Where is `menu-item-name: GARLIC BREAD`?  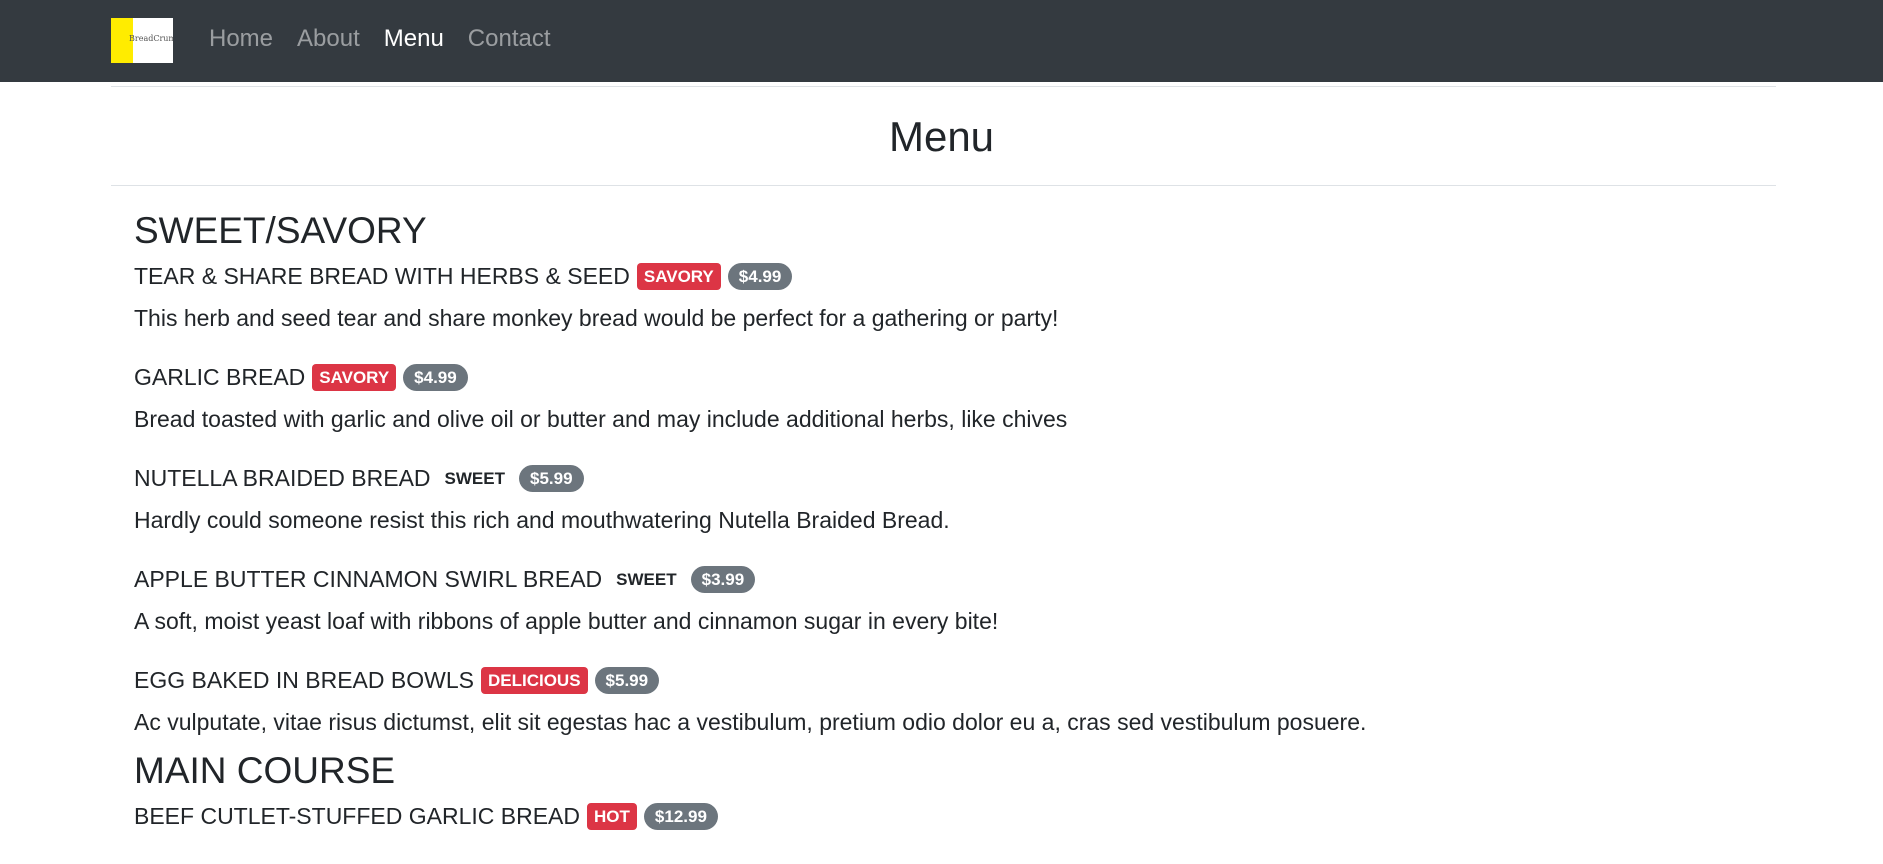
menu-item-name: GARLIC BREAD is located at coordinates (220, 376).